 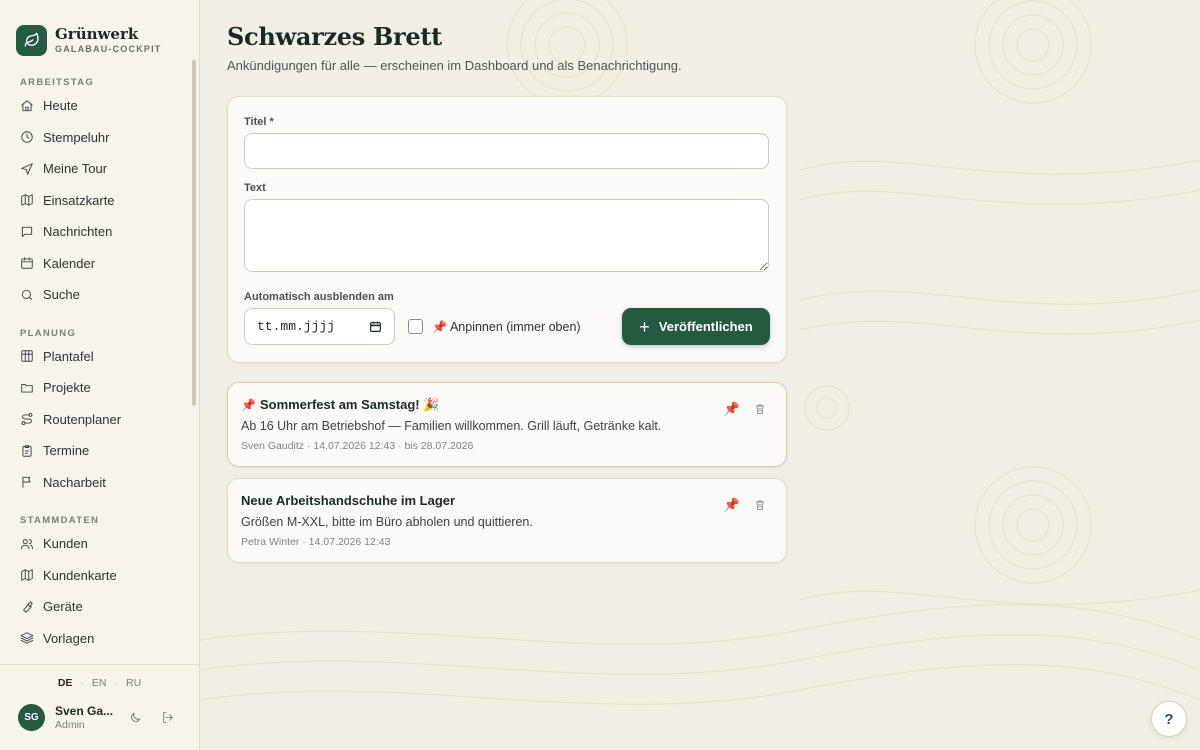 I want to click on sidebar-item-termine: Termine, so click(x=94, y=451).